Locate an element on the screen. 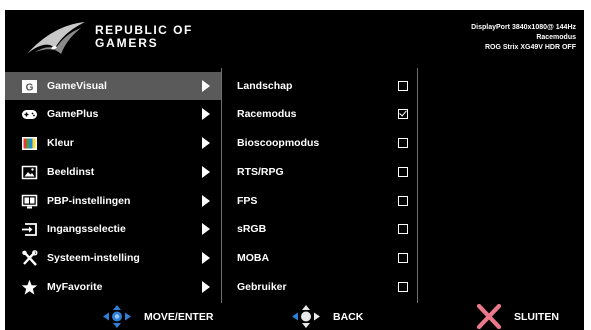  brand-line-2: GAMERS is located at coordinates (127, 43).